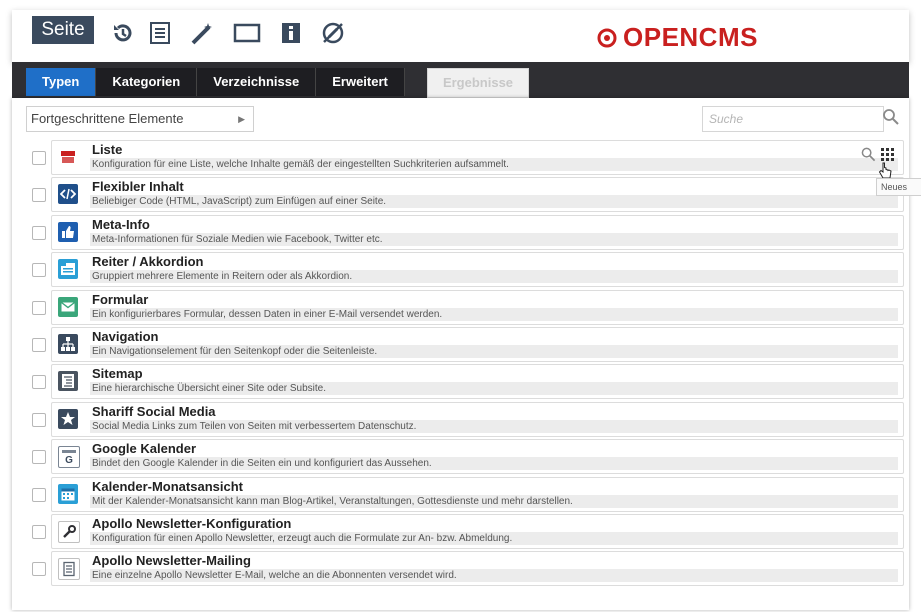  What do you see at coordinates (138, 187) in the screenshot?
I see `type-title: Flexibler Inhalt` at bounding box center [138, 187].